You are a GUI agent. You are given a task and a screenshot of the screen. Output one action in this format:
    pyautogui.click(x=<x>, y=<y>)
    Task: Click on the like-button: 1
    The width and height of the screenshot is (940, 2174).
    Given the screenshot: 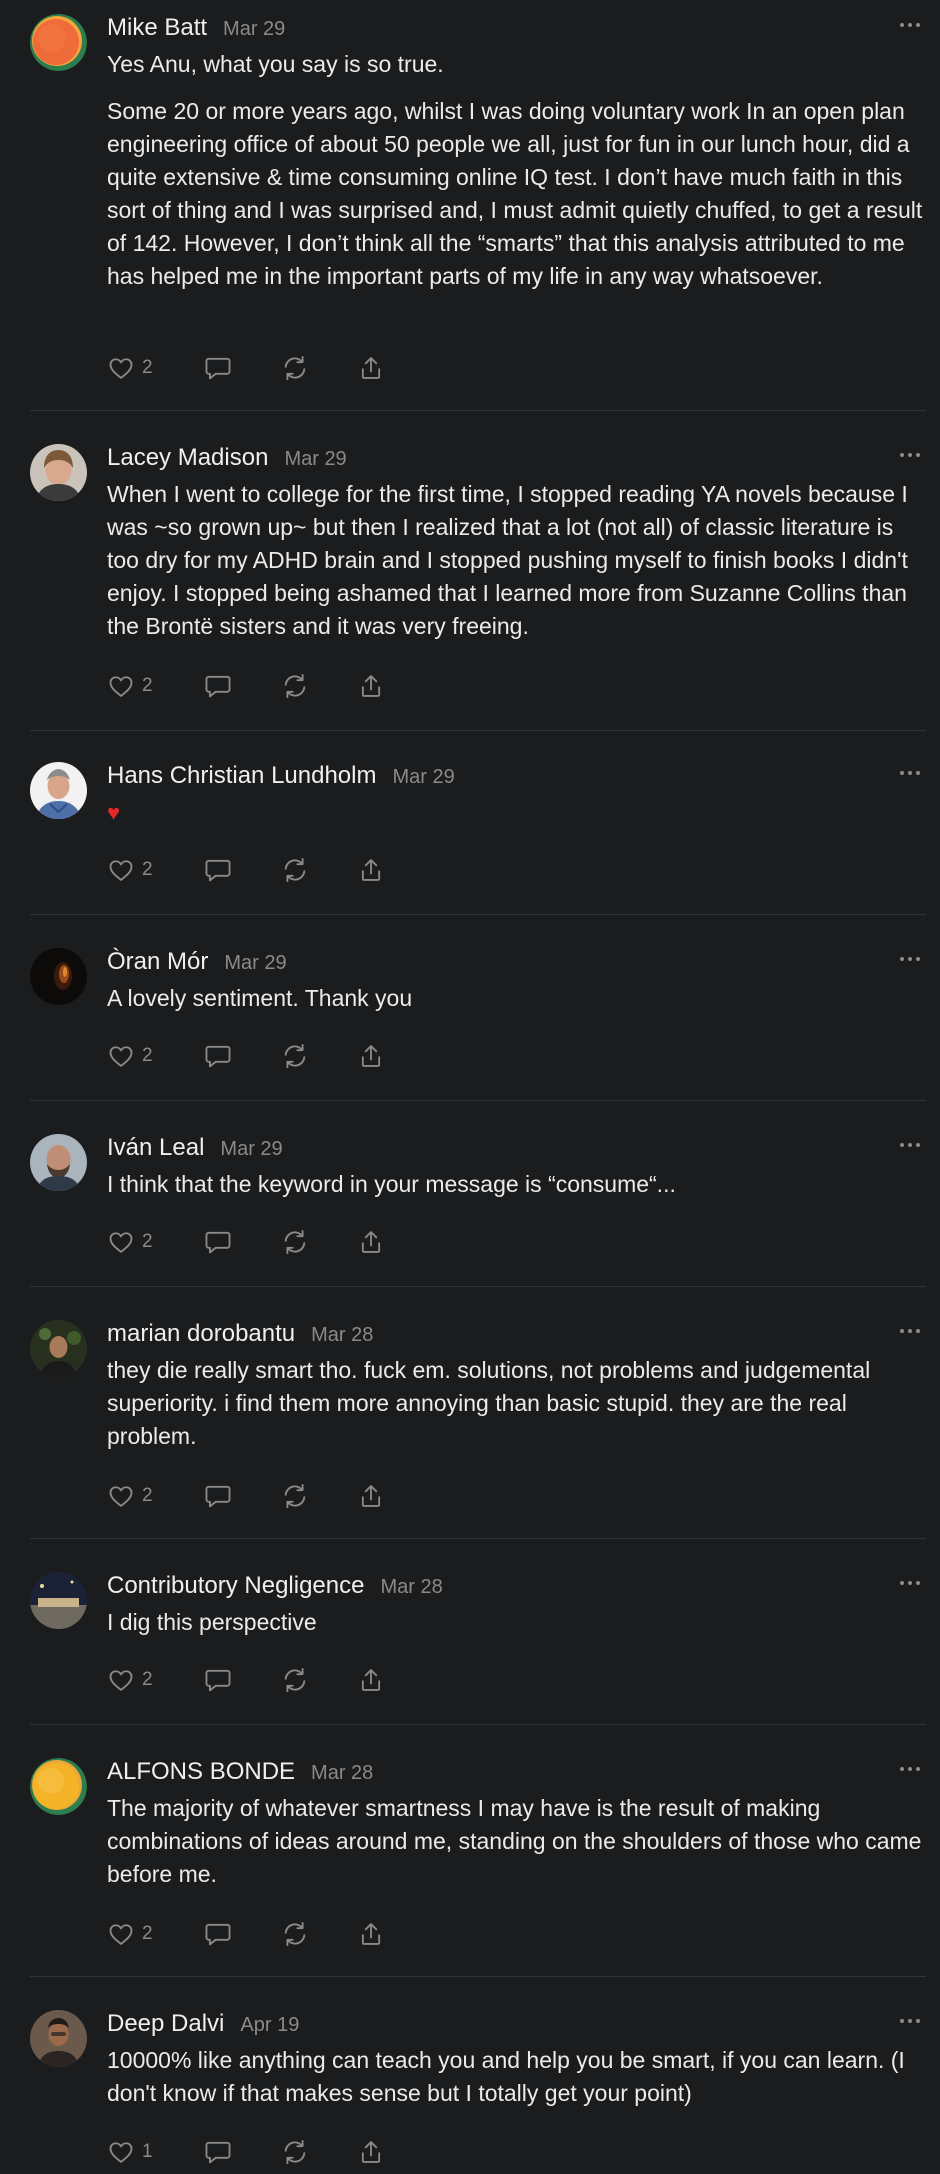 What is the action you would take?
    pyautogui.click(x=155, y=2152)
    